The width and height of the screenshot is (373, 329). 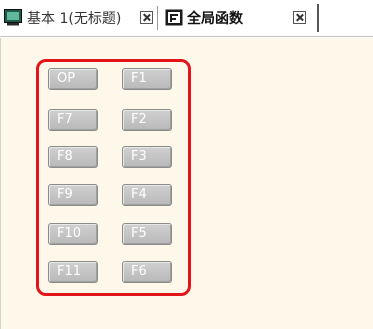 I want to click on function-button-f7: F7, so click(x=73, y=120).